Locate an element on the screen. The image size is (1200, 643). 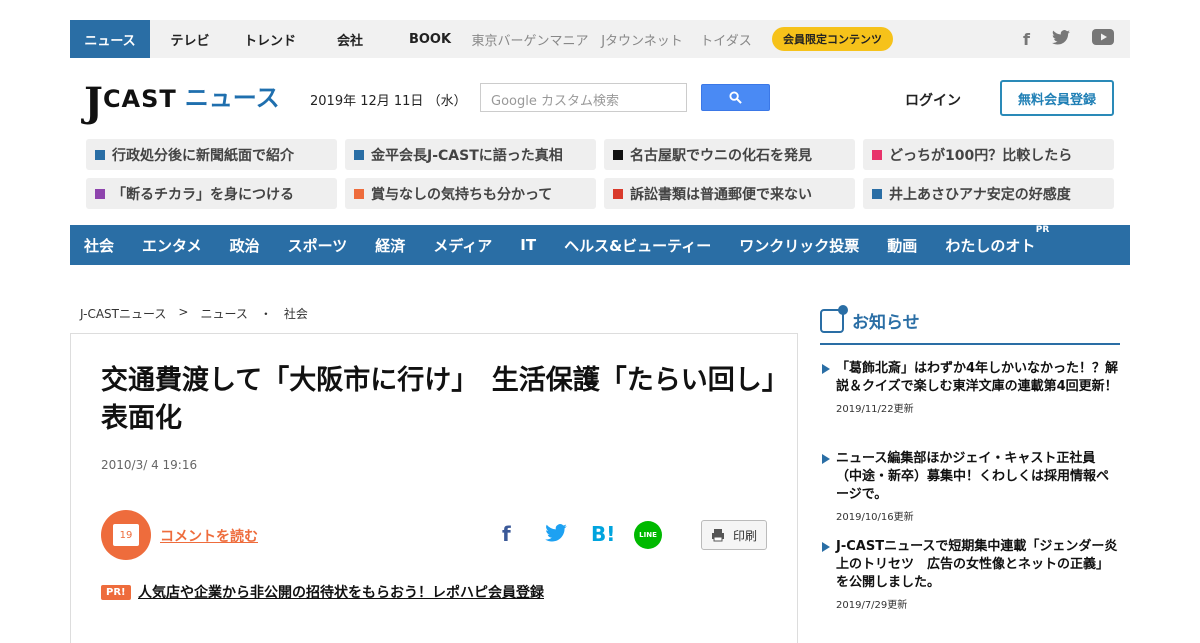
tag-item: 訴訟書類は普通郵便で来ない is located at coordinates (729, 193).